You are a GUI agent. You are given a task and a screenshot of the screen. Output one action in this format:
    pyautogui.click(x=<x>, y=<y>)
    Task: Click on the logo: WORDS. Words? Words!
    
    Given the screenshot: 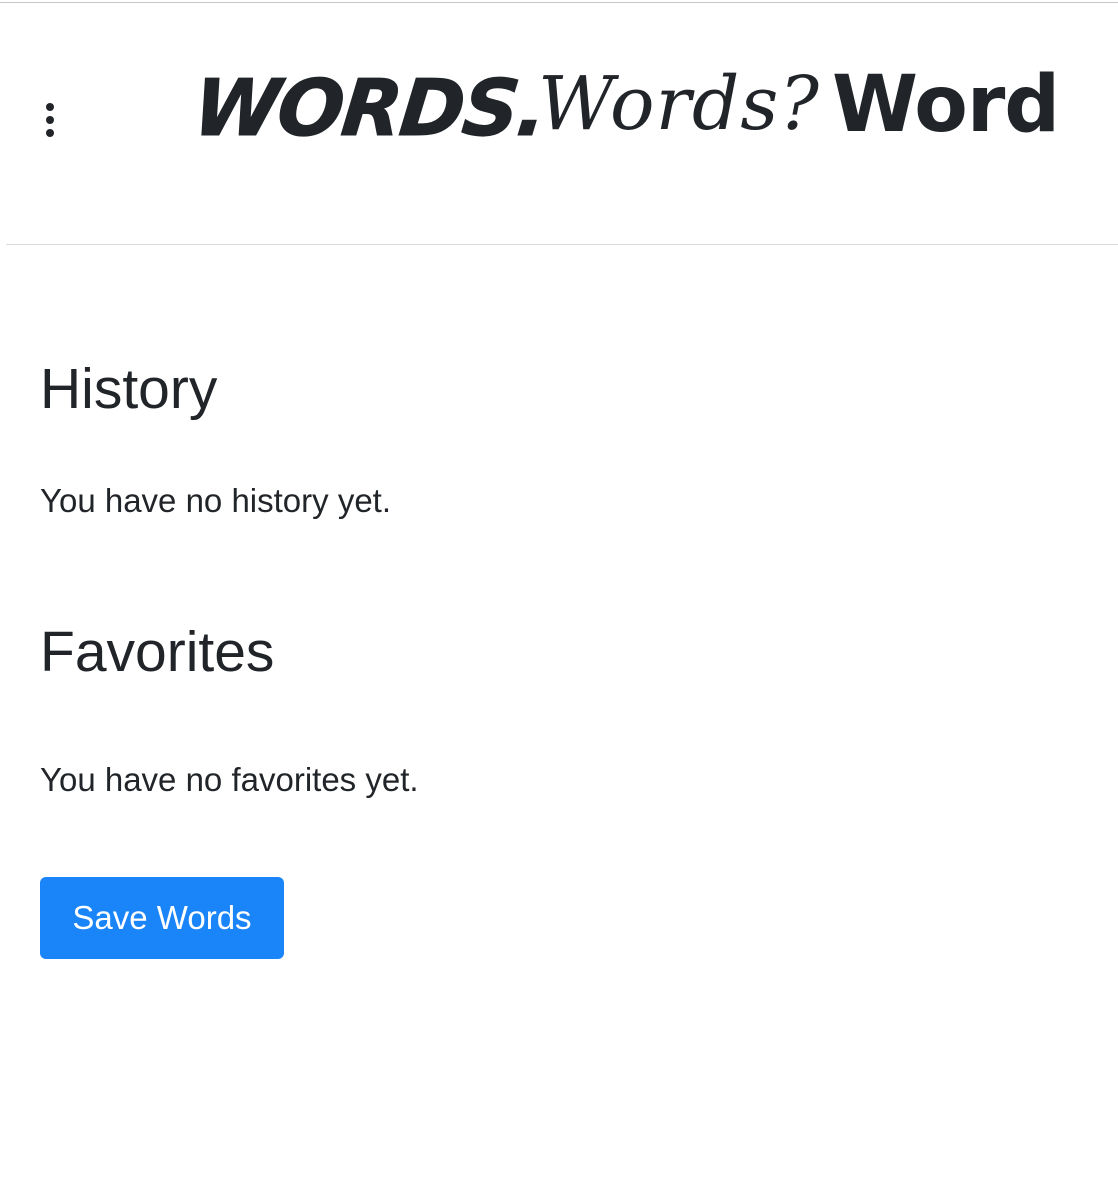 What is the action you would take?
    pyautogui.click(x=626, y=103)
    